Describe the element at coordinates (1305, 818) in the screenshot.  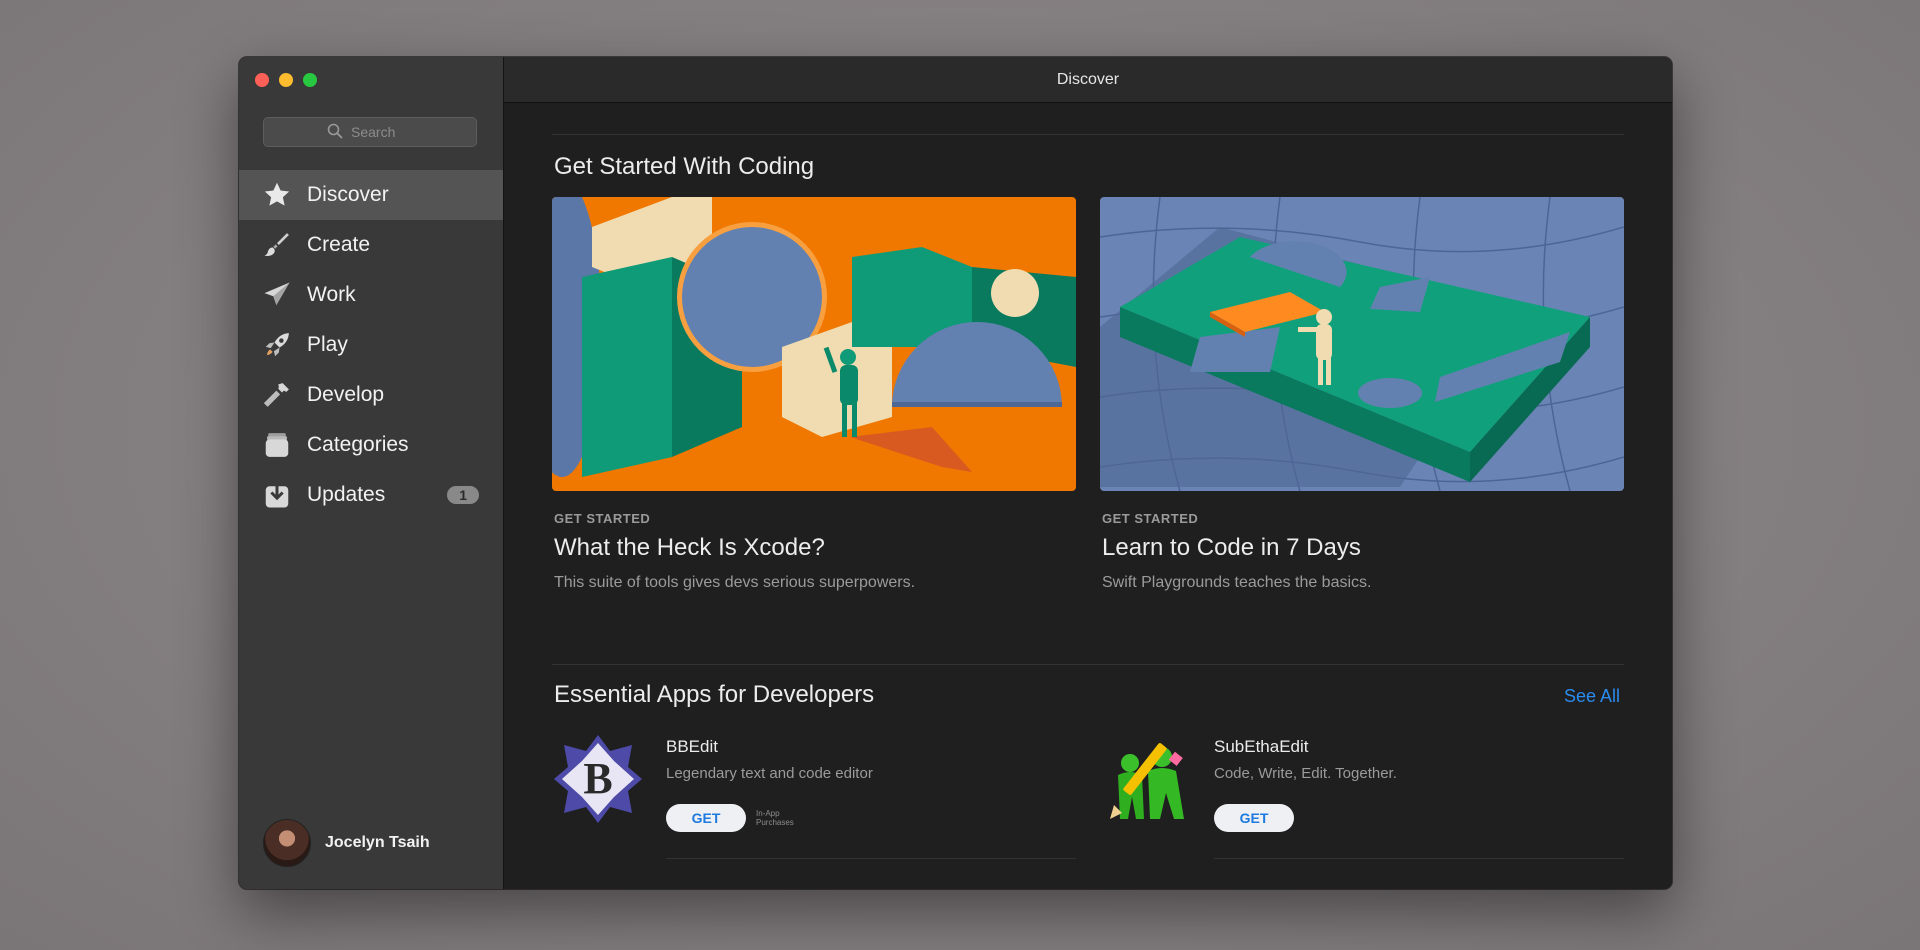
I see `get-row: GET` at that location.